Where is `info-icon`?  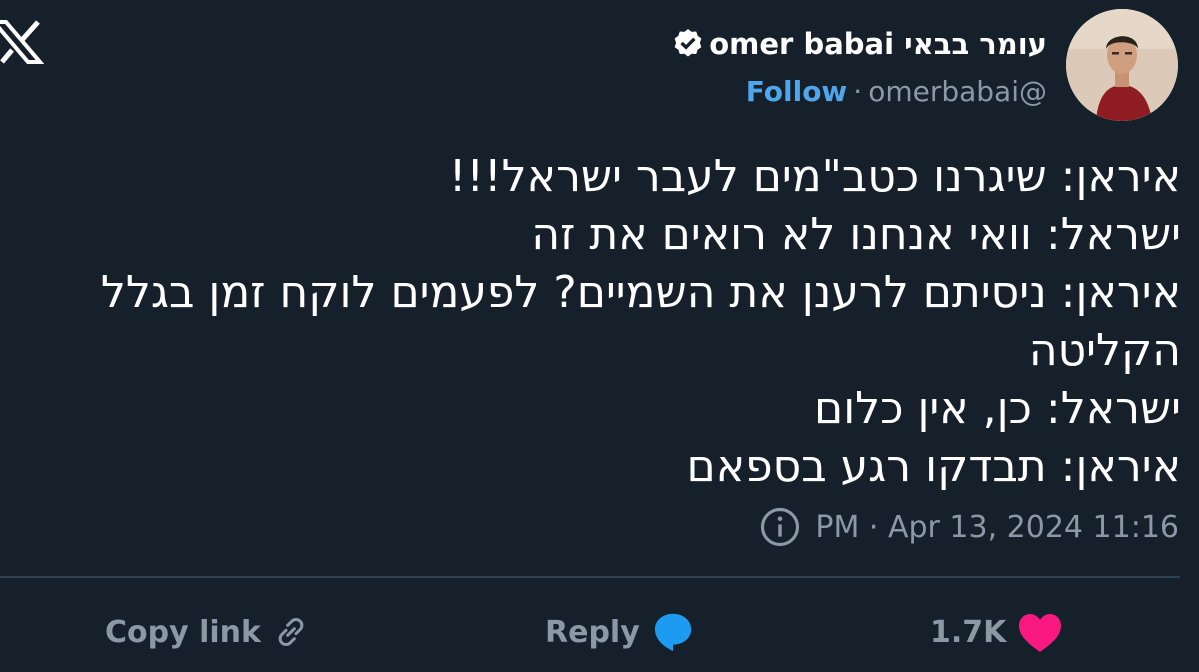 info-icon is located at coordinates (780, 527).